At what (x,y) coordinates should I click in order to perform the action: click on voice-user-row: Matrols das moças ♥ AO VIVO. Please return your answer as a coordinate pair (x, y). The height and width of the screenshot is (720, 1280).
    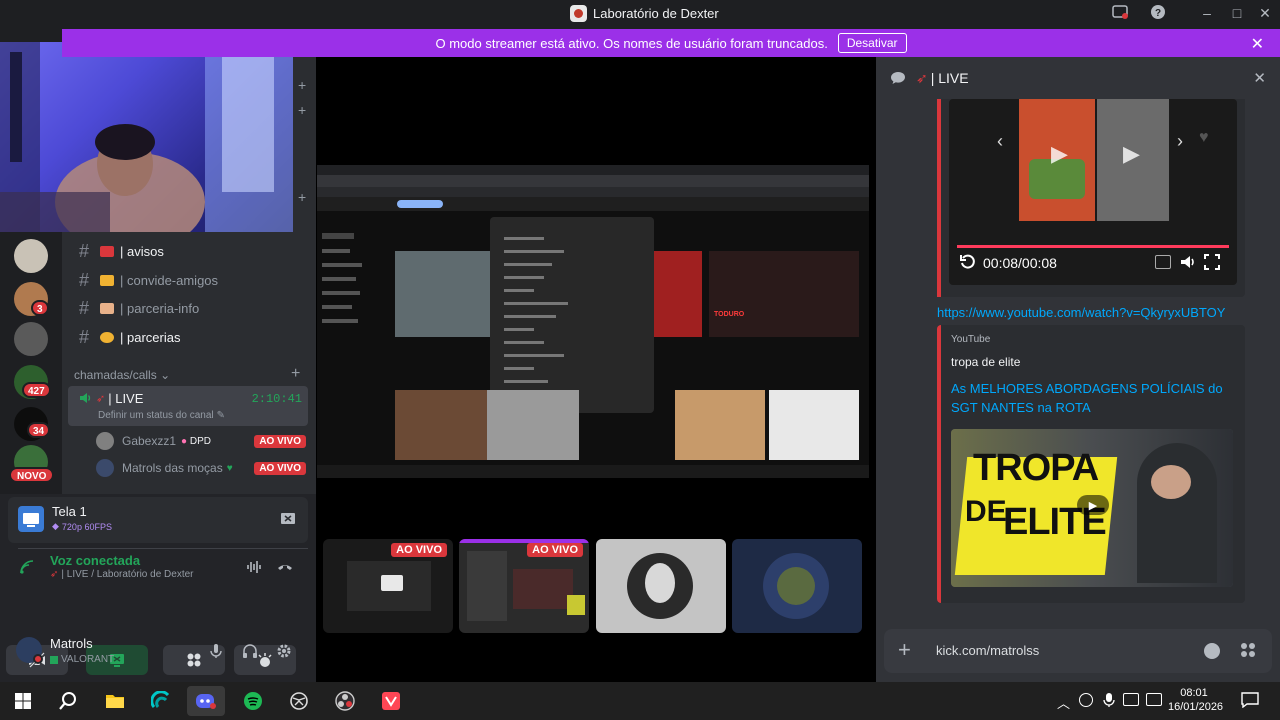
    Looking at the image, I should click on (201, 468).